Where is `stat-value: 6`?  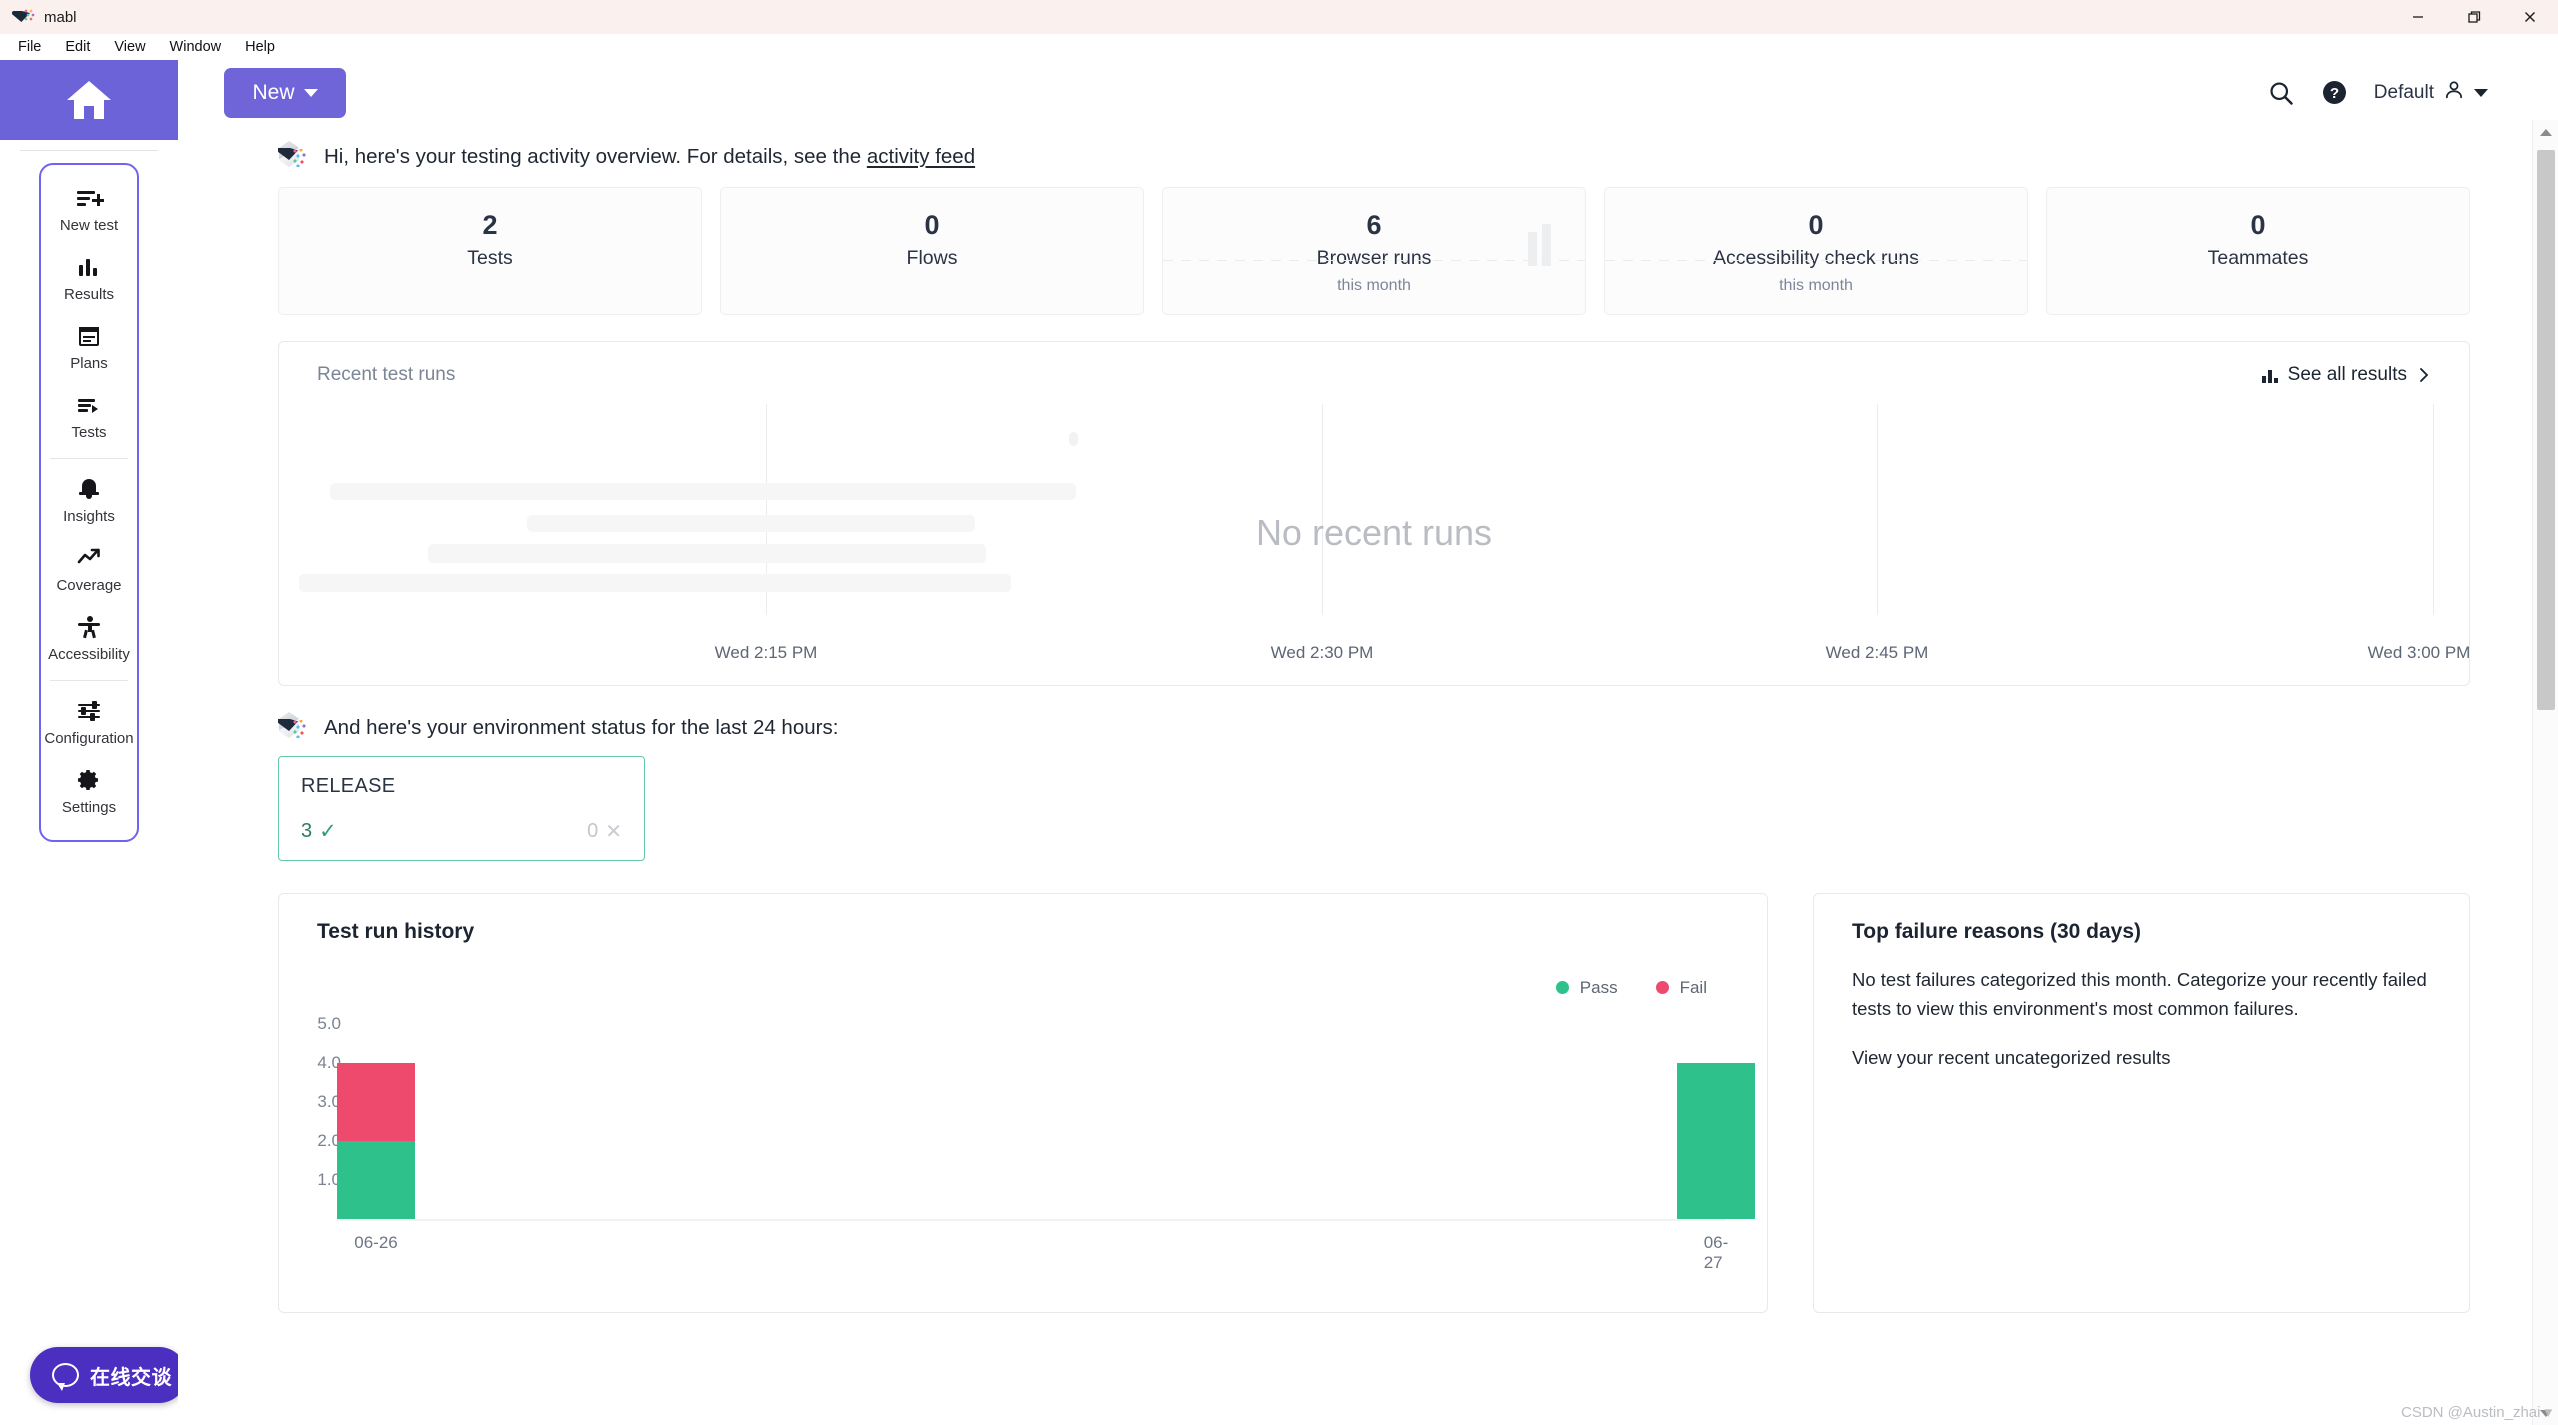
stat-value: 6 is located at coordinates (1374, 225).